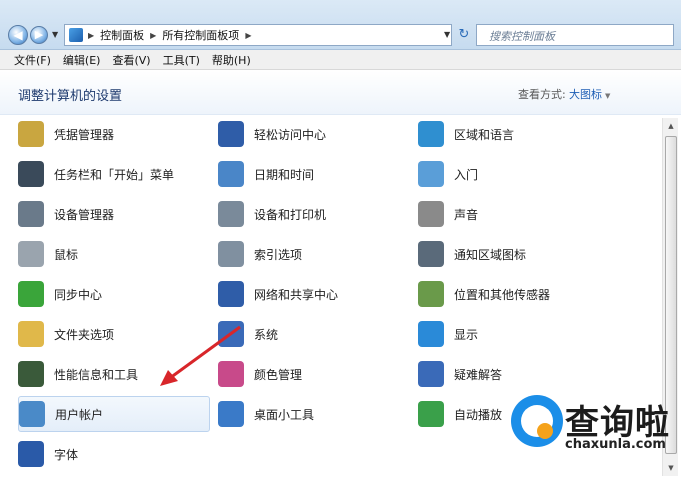 The image size is (681, 479). I want to click on watermark: 查询啦 chaxunla.com, so click(593, 436).